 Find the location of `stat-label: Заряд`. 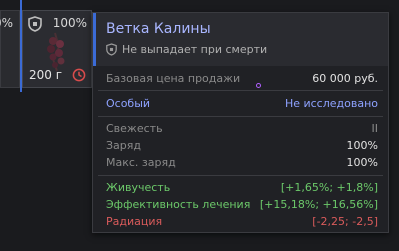

stat-label: Заряд is located at coordinates (123, 145).